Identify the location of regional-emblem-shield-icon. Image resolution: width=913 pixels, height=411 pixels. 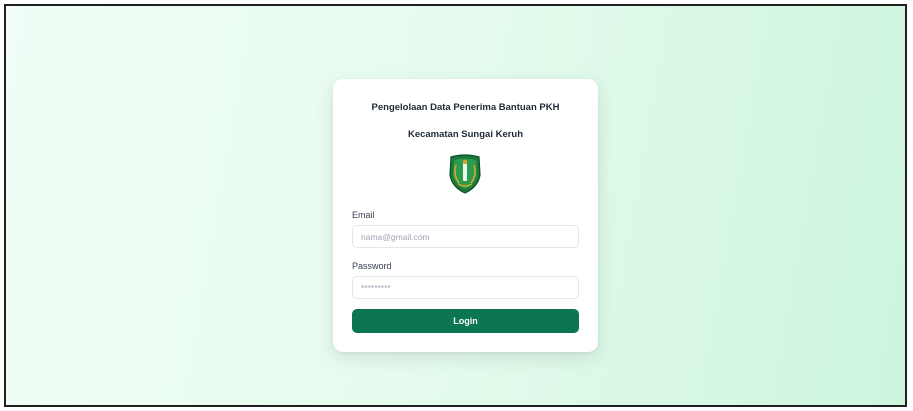
(465, 174).